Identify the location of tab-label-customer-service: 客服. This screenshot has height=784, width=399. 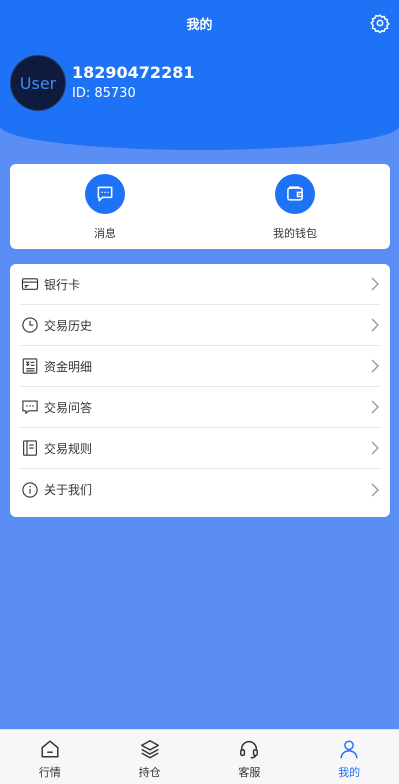
(249, 772).